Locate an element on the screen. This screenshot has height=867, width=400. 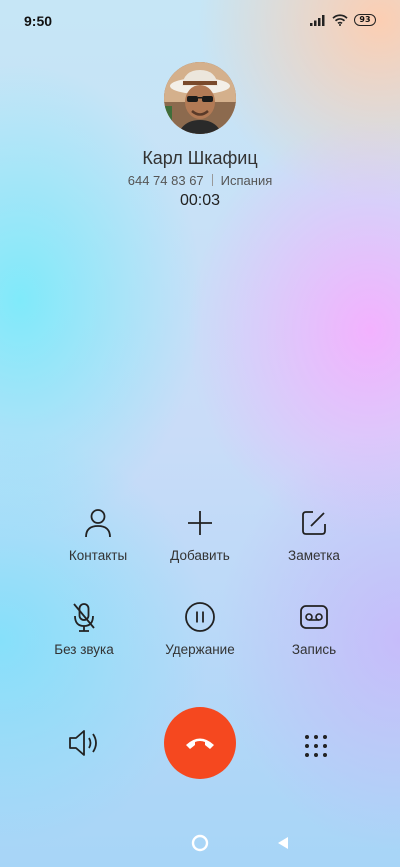
pause-icon is located at coordinates (200, 617).